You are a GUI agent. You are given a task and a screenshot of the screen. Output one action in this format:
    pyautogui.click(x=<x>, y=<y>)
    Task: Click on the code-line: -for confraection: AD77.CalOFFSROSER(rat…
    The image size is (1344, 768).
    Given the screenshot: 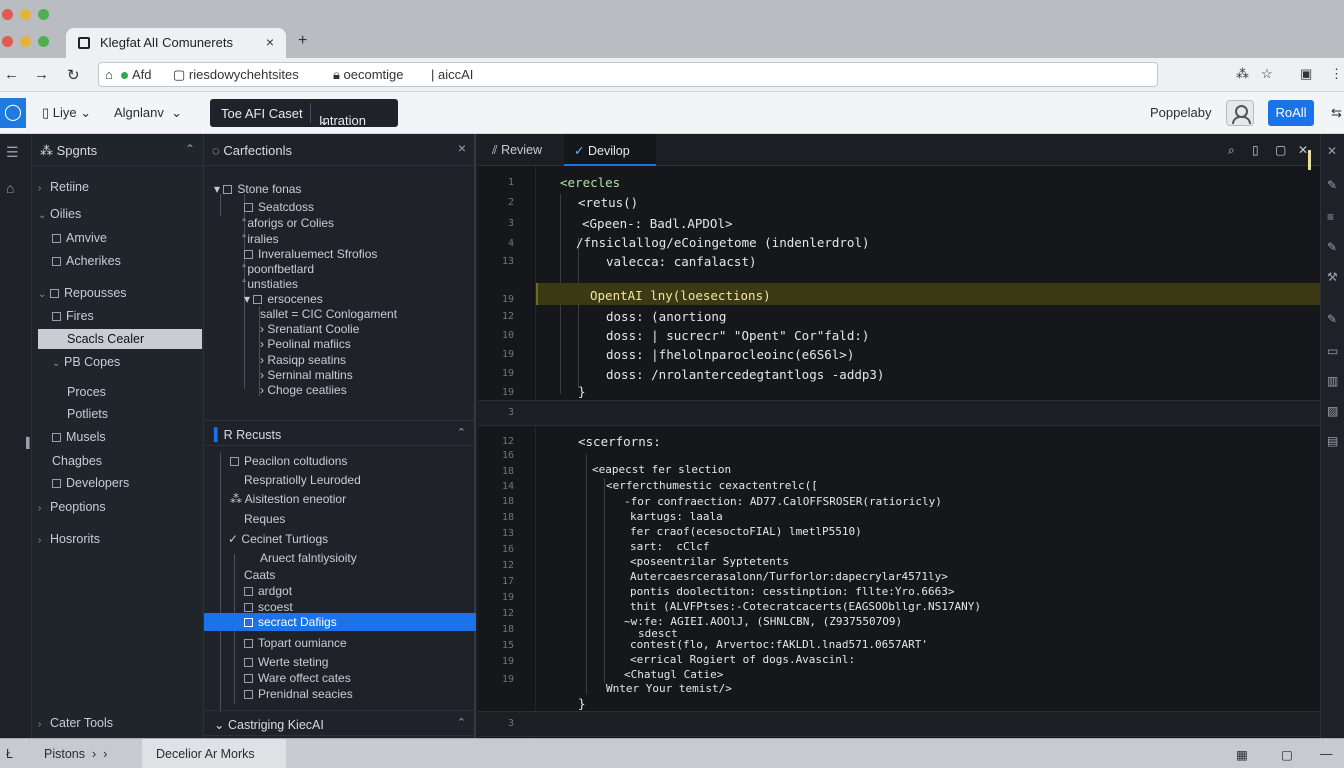 What is the action you would take?
    pyautogui.click(x=783, y=501)
    